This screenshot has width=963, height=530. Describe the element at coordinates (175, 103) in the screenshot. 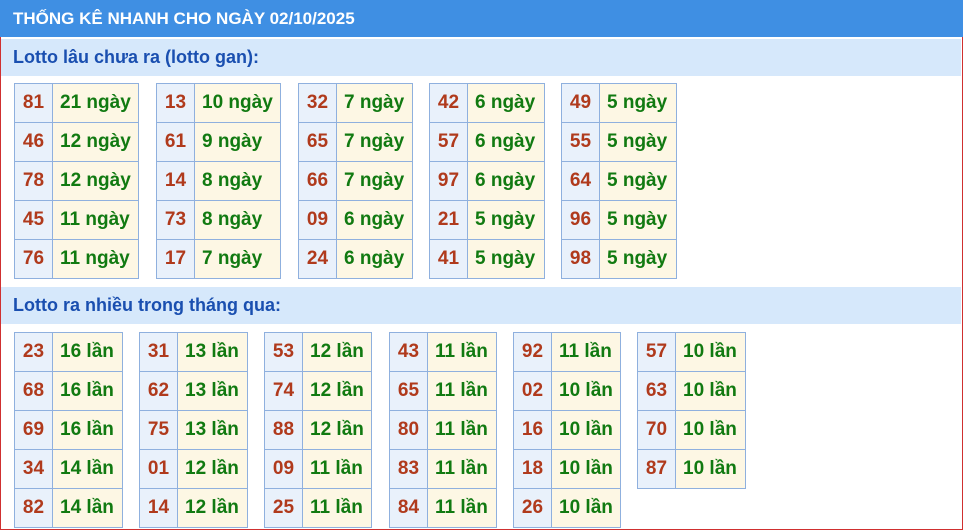

I see `lotto-number: 13` at that location.